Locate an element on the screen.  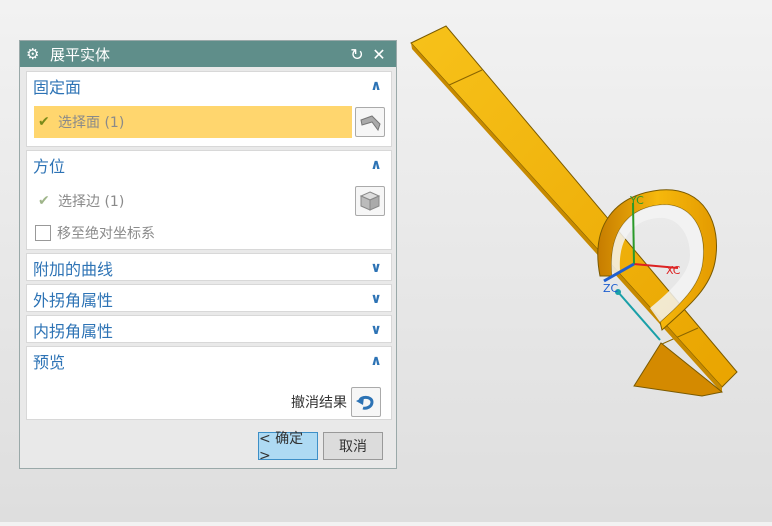
section-inner-corner: 内拐角属性 ∨ is located at coordinates (209, 329).